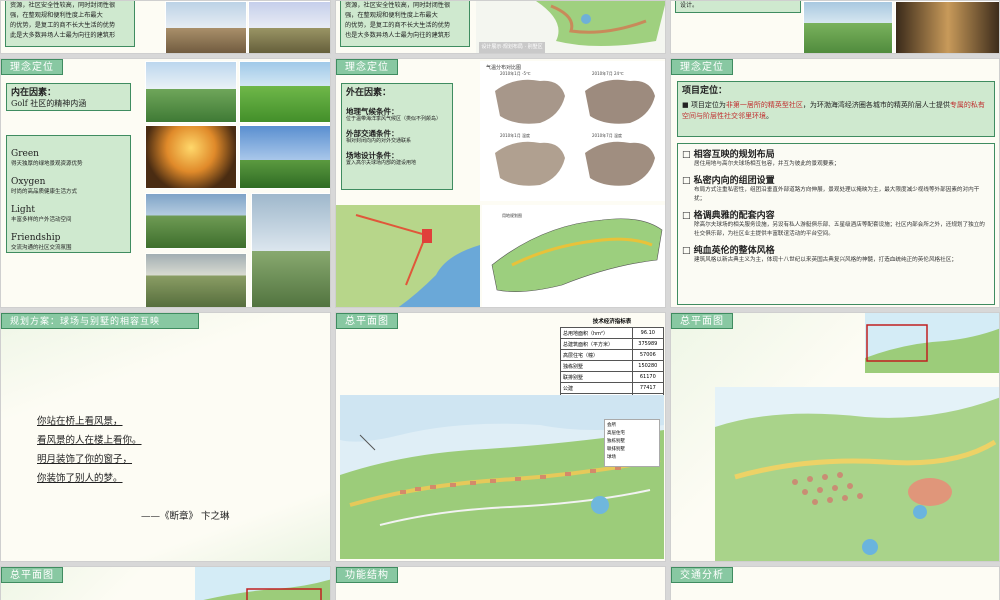 The width and height of the screenshot is (1000, 600). Describe the element at coordinates (764, 105) in the screenshot. I see `text-run-highlight: 非第一居所的精英型社区` at that location.